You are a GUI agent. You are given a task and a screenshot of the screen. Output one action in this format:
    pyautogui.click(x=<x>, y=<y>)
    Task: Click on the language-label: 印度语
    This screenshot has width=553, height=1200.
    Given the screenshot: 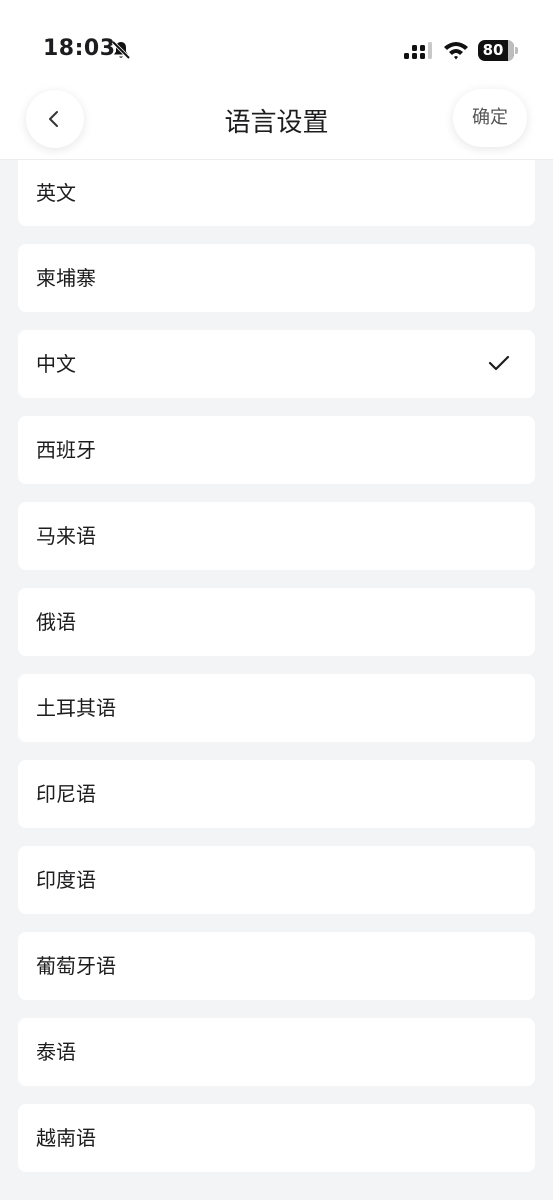 What is the action you would take?
    pyautogui.click(x=66, y=880)
    